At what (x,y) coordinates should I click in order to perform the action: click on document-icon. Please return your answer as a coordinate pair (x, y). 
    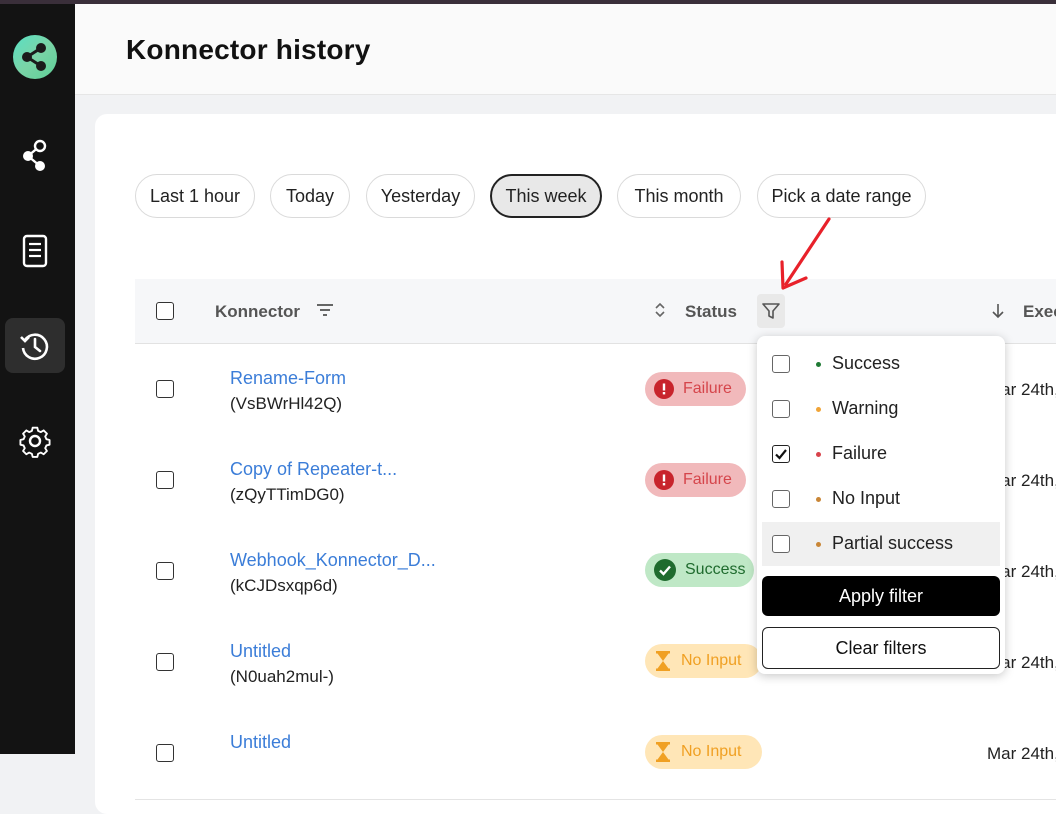
    Looking at the image, I should click on (35, 250).